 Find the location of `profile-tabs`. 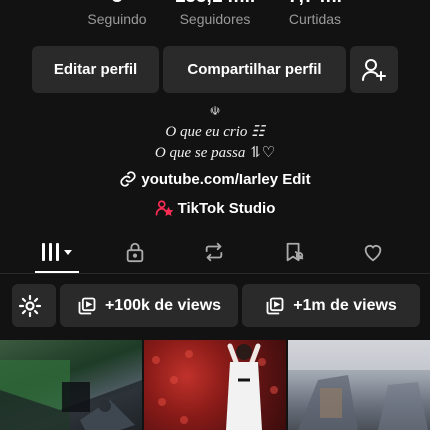

profile-tabs is located at coordinates (215, 253).